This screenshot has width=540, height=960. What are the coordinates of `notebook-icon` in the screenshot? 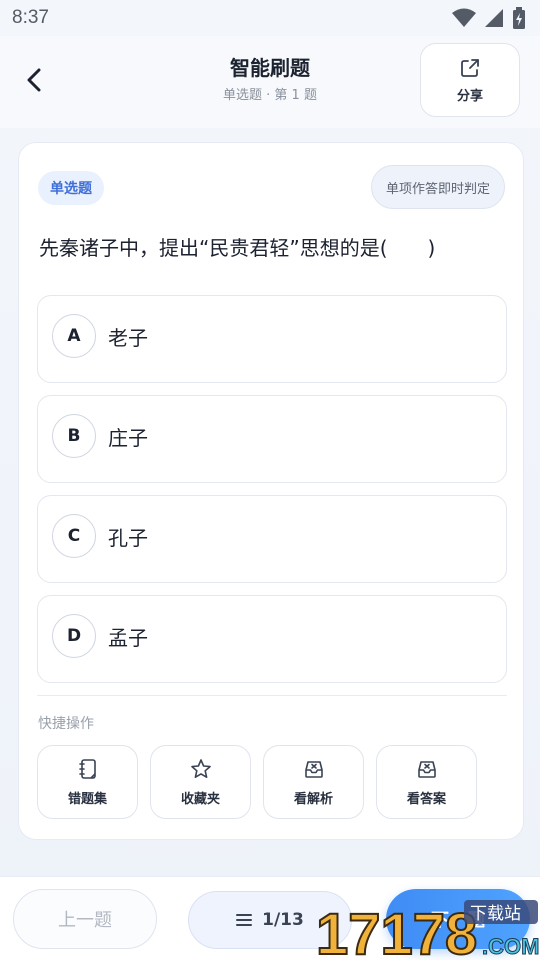 It's located at (87, 768).